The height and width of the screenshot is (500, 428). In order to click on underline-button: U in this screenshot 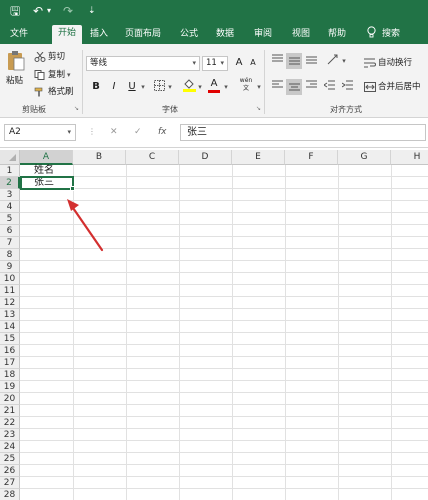, I will do `click(132, 87)`.